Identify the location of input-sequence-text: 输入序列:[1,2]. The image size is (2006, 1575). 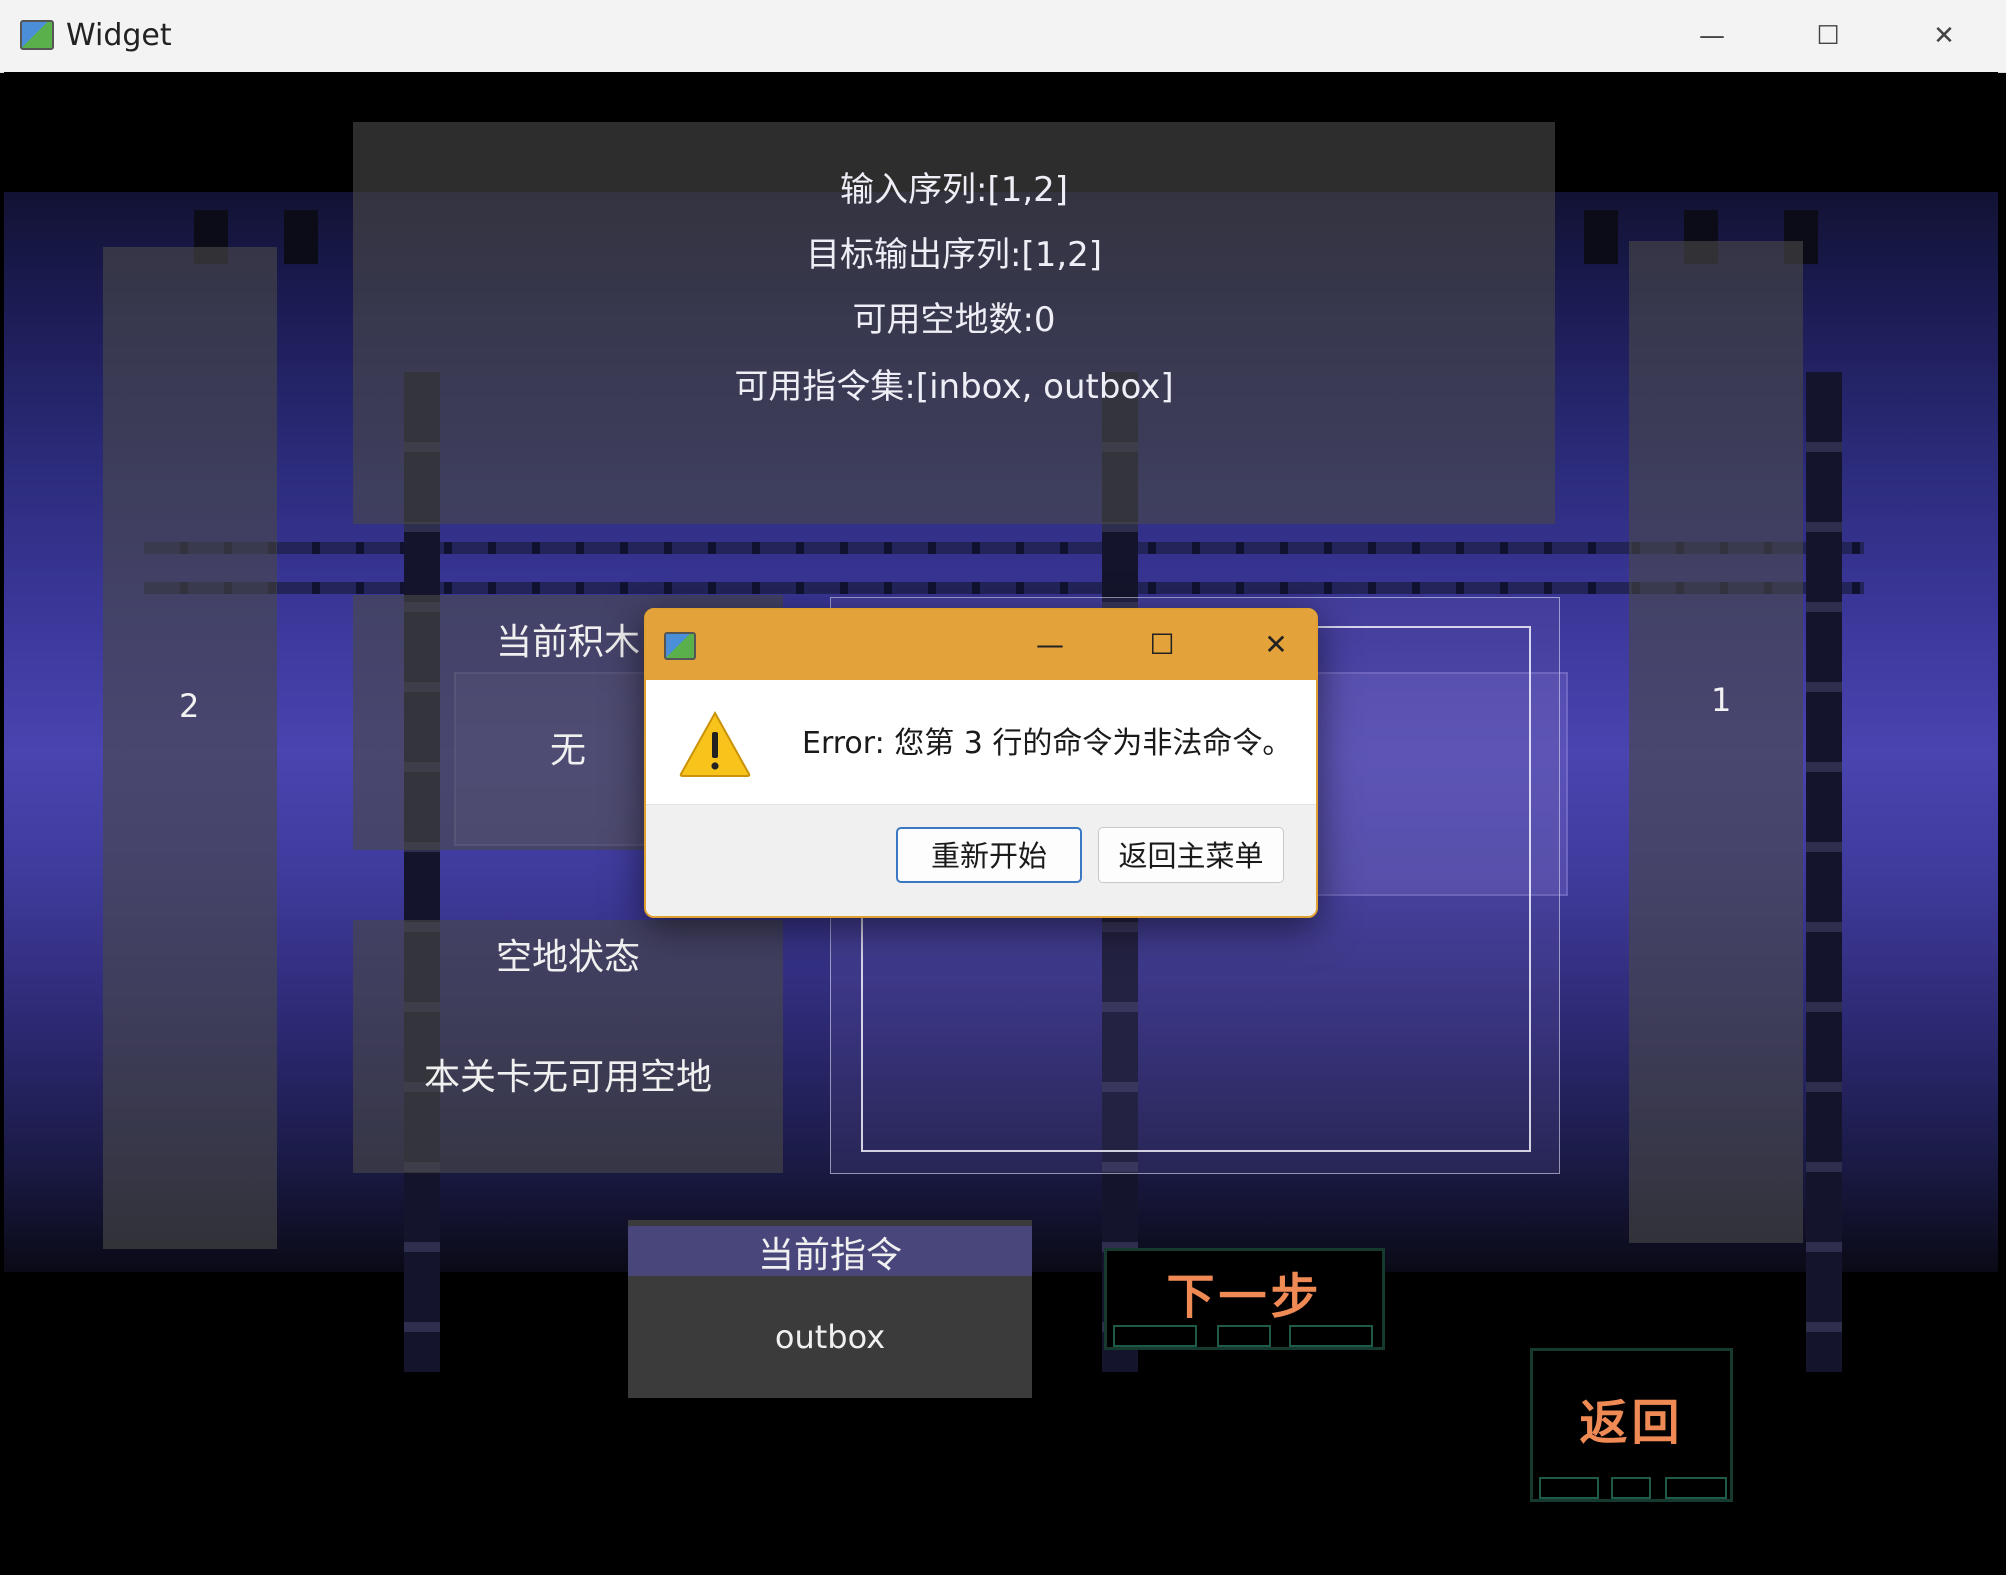
(954, 190).